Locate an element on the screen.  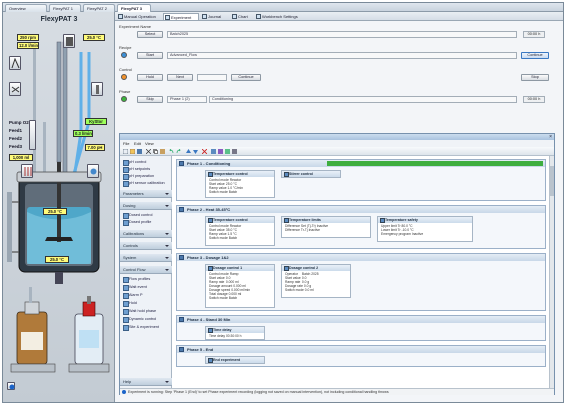
heater-button is located at coordinates (27, 171).